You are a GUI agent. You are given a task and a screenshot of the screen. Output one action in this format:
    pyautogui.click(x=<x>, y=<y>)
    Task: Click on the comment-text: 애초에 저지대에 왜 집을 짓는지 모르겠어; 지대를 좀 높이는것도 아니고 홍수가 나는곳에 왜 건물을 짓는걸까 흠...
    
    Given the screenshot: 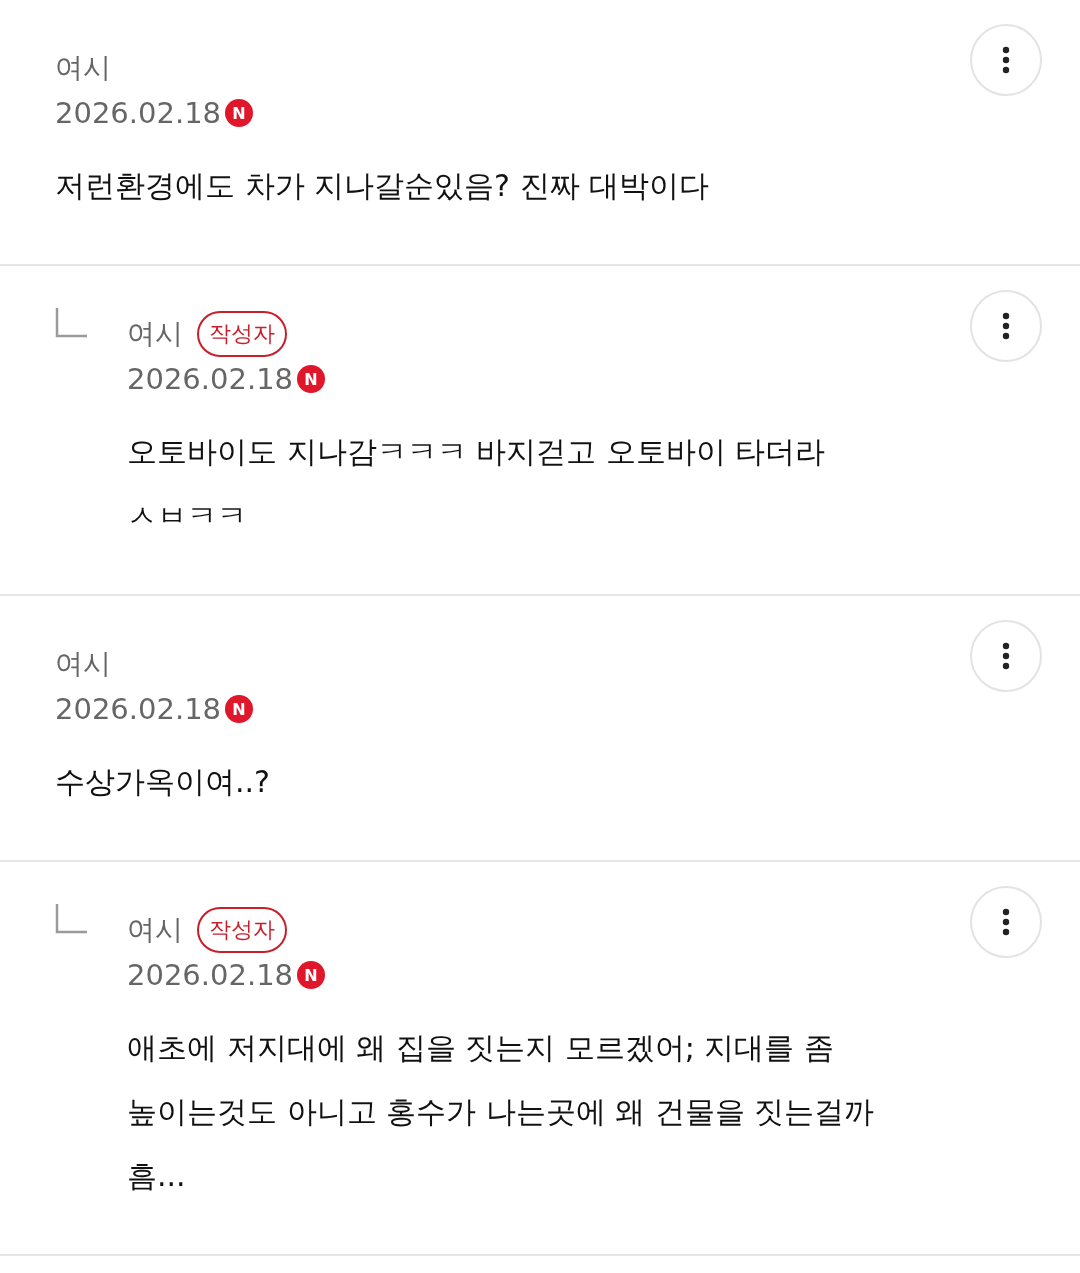 What is the action you would take?
    pyautogui.click(x=501, y=1112)
    